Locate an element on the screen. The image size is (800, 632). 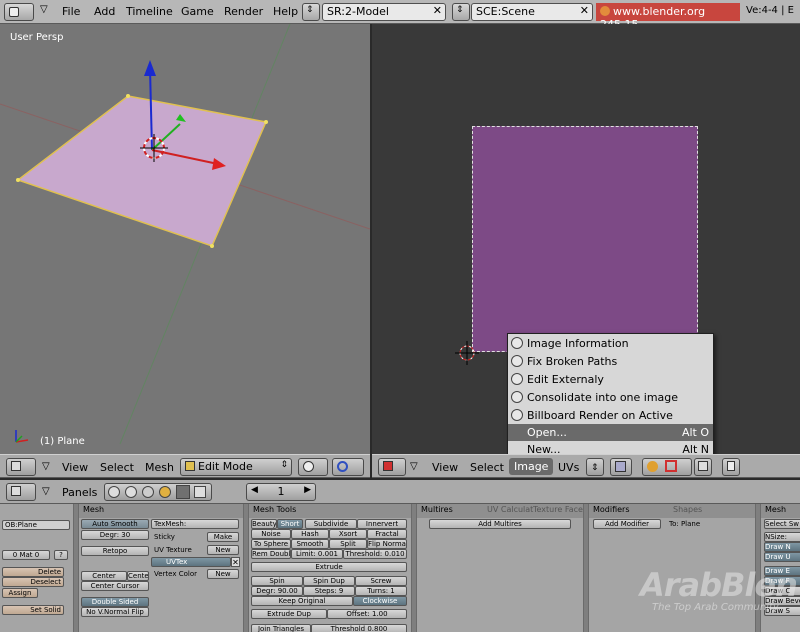
fractal-button: Fractal is located at coordinates (387, 534).